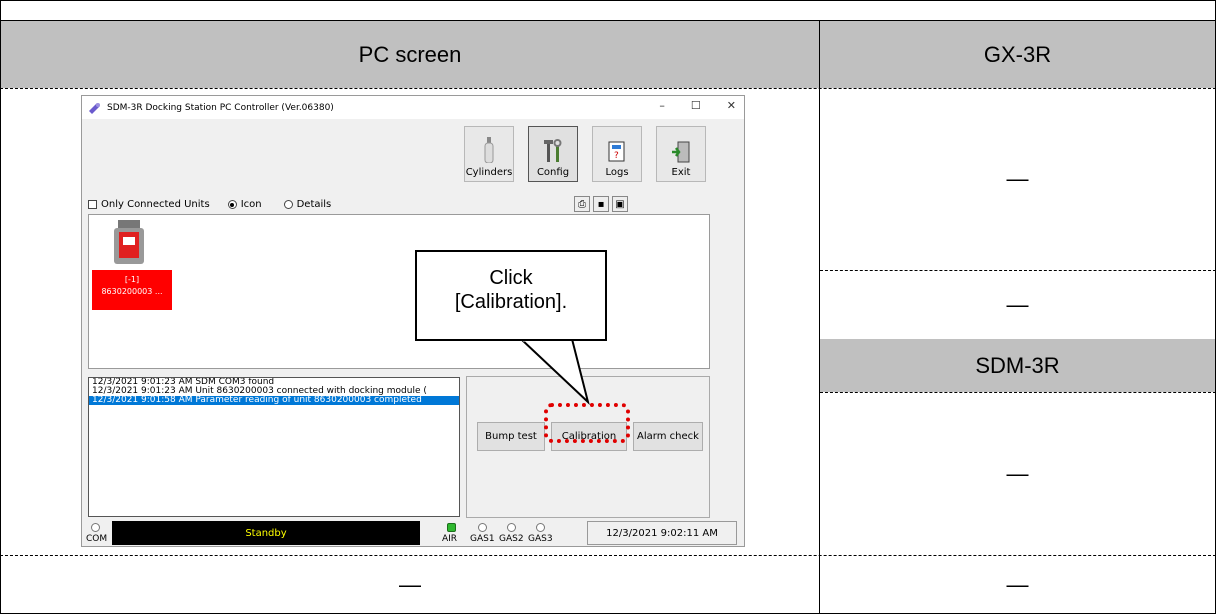 The height and width of the screenshot is (614, 1216). Describe the element at coordinates (1017, 178) in the screenshot. I see `gx3r-cell-1: —` at that location.